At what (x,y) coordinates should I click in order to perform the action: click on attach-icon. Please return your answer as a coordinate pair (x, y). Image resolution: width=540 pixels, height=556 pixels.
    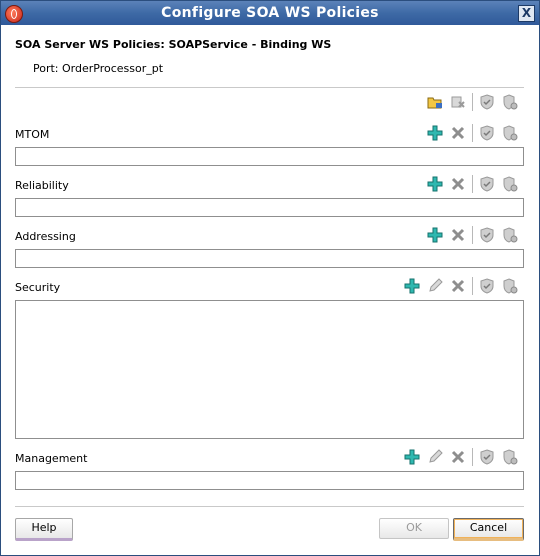
    Looking at the image, I should click on (458, 102).